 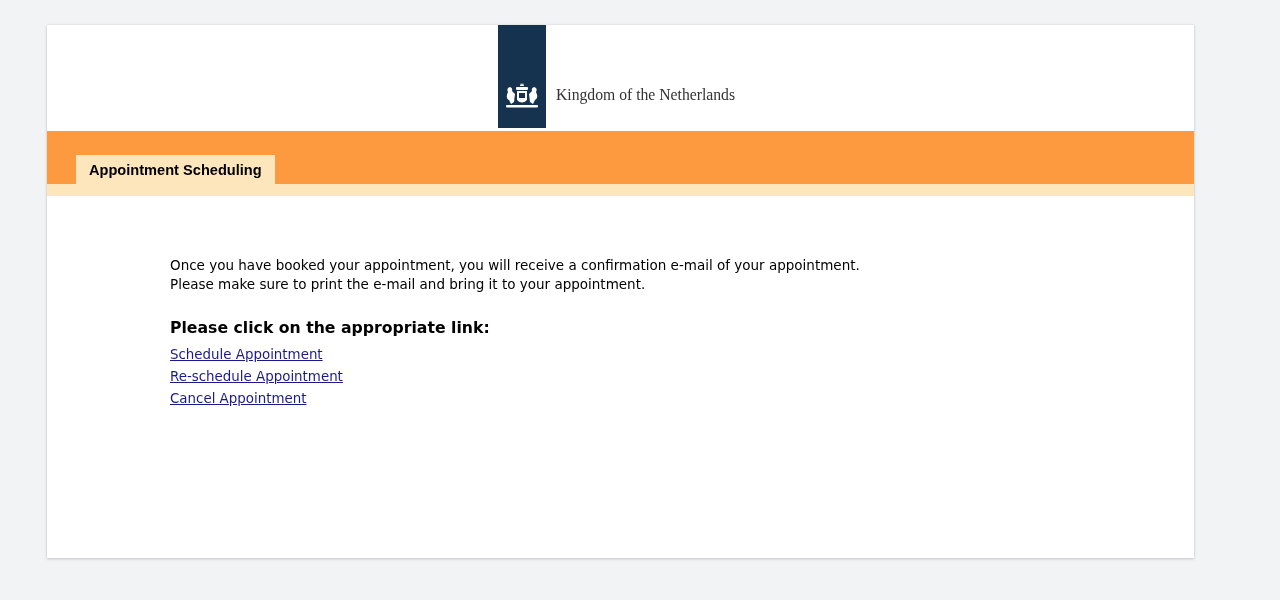 I want to click on info-text: Once you have booked your appointment, you will receive a confirmation e-mail of your appointment., so click(x=515, y=265).